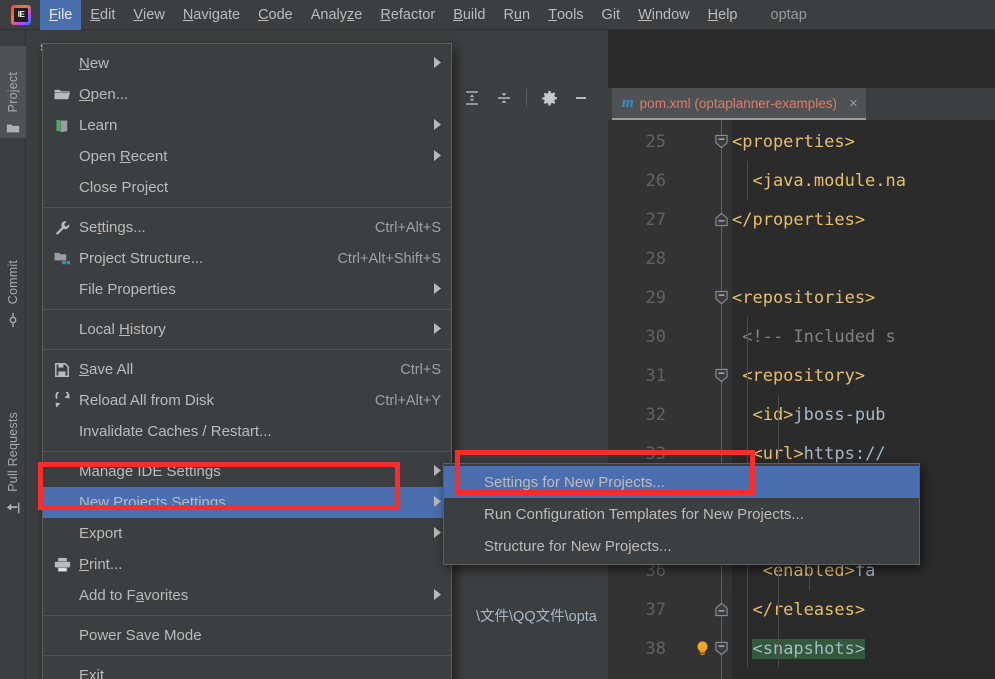 The width and height of the screenshot is (995, 679). What do you see at coordinates (337, 15) in the screenshot?
I see `menu-bar-item-analyze: Analy z e` at bounding box center [337, 15].